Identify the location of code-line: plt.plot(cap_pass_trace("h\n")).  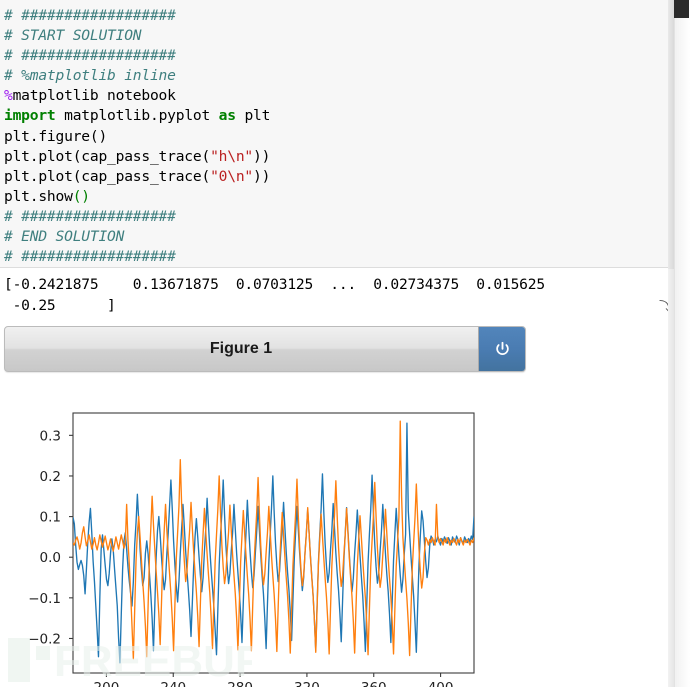
(339, 157).